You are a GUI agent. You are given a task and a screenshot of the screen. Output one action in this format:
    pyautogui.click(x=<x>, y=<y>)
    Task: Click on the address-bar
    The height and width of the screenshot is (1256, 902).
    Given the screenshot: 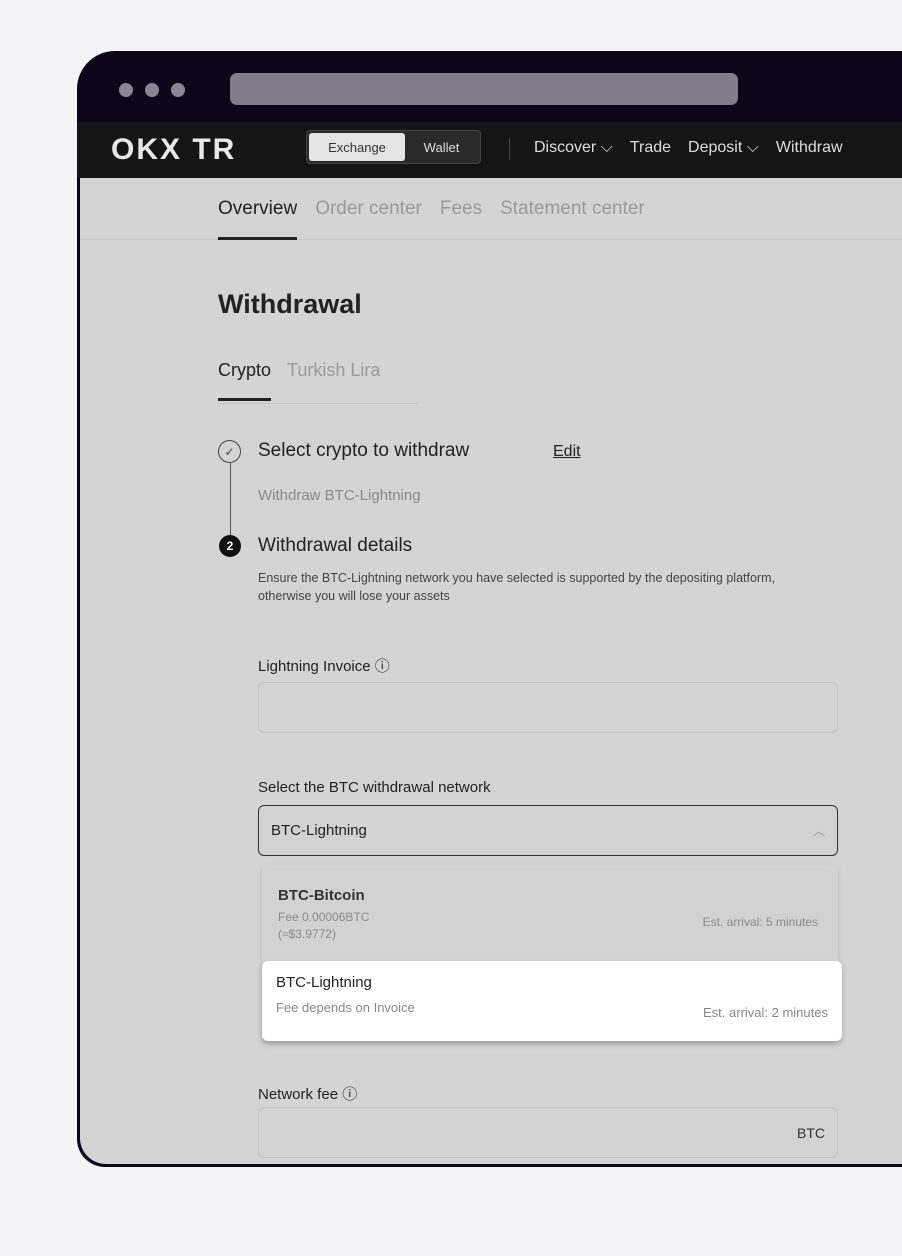 What is the action you would take?
    pyautogui.click(x=484, y=89)
    